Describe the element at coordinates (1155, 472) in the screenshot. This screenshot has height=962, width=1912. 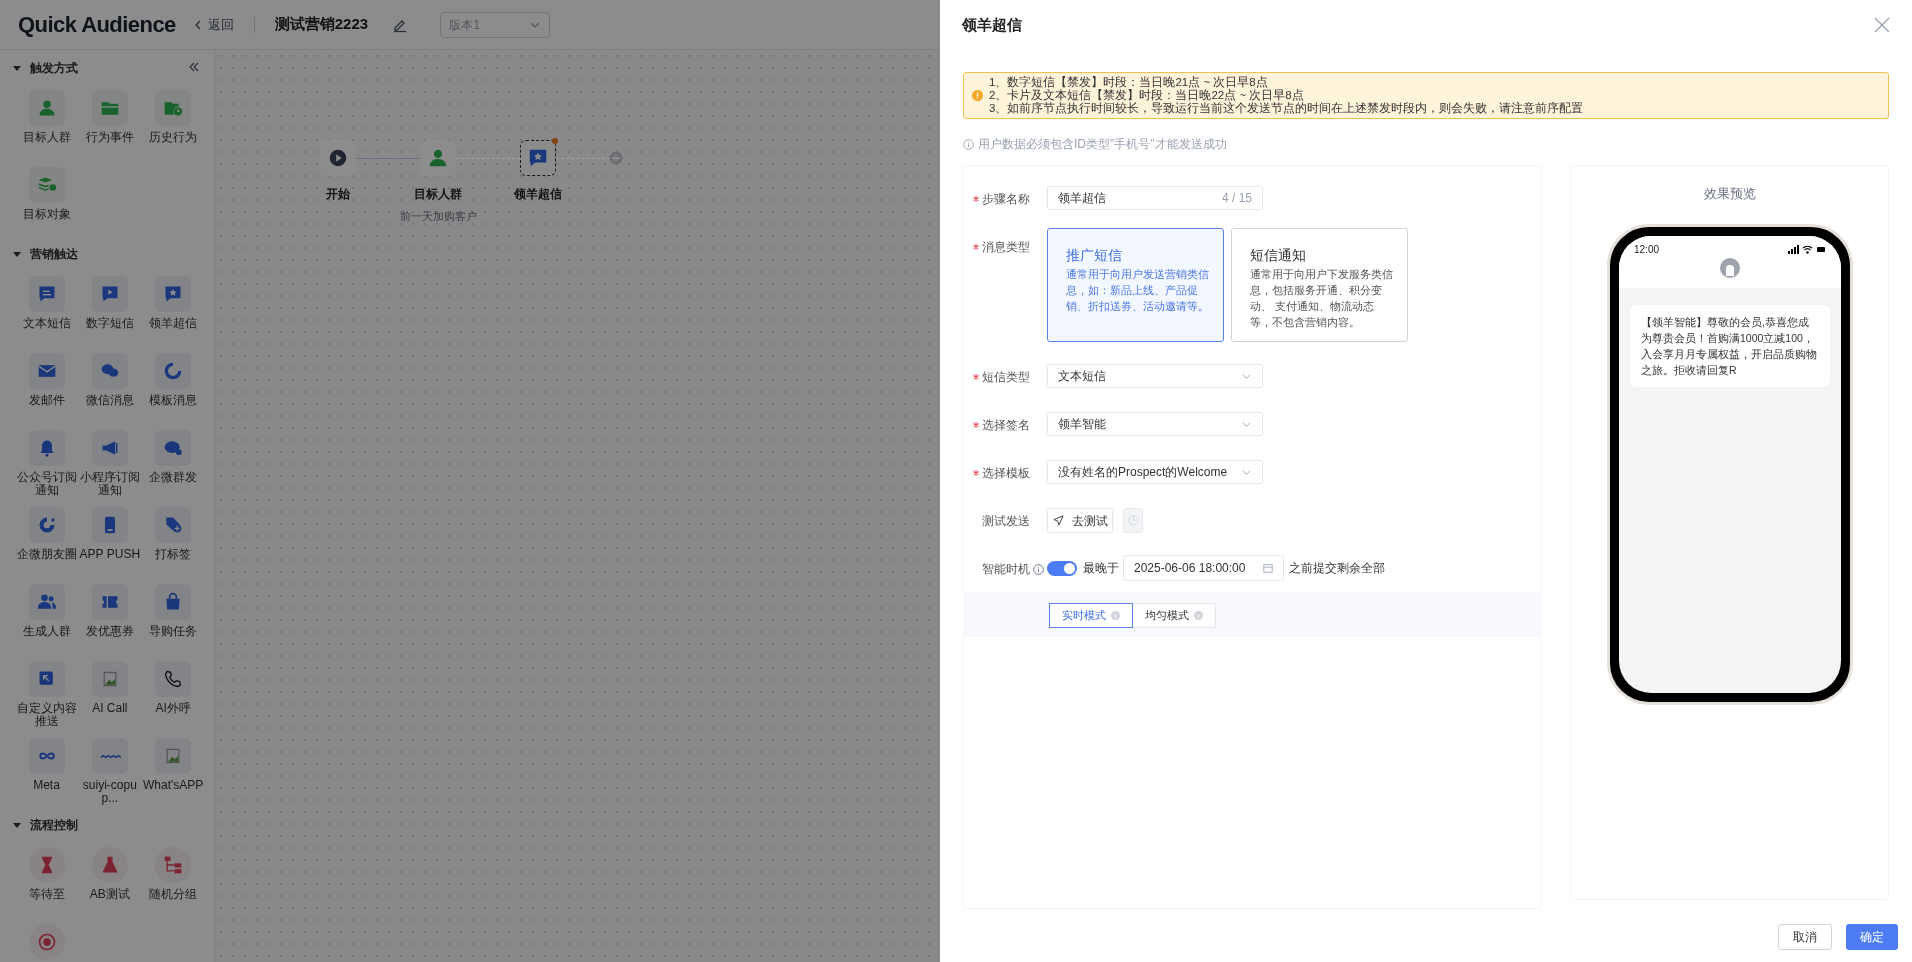
I see `select-field: 没有姓名的Prospect的Welcome` at that location.